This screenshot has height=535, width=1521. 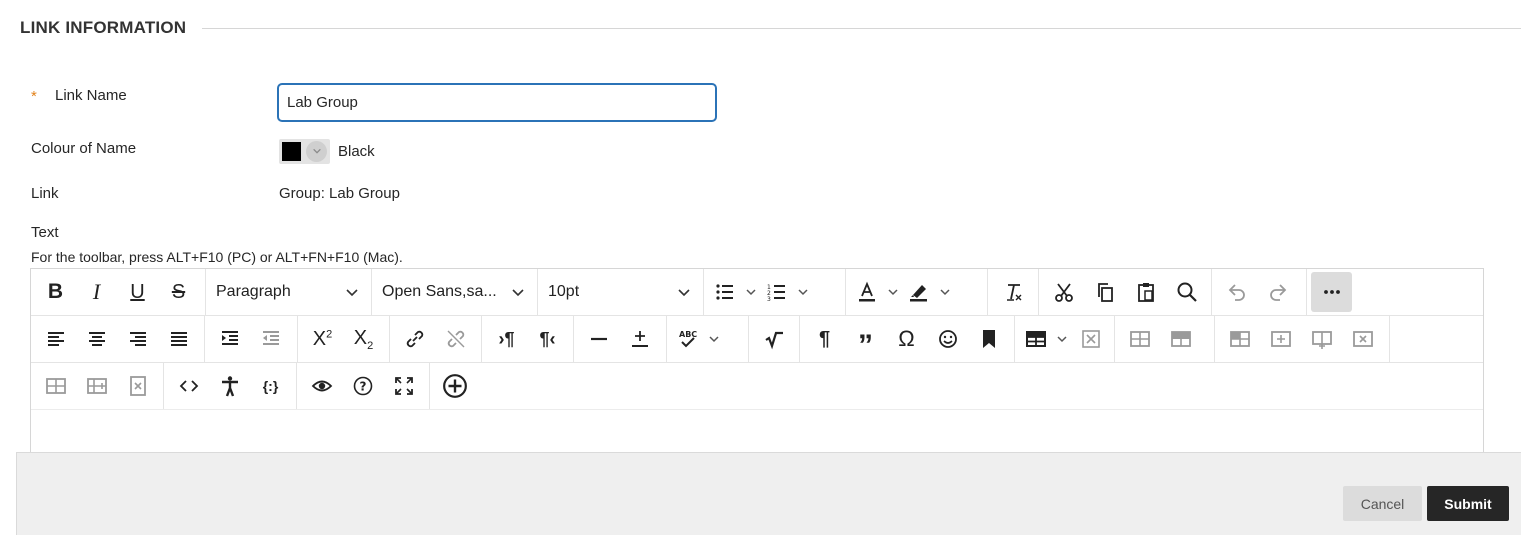 I want to click on insert-table-button, so click(x=1045, y=339).